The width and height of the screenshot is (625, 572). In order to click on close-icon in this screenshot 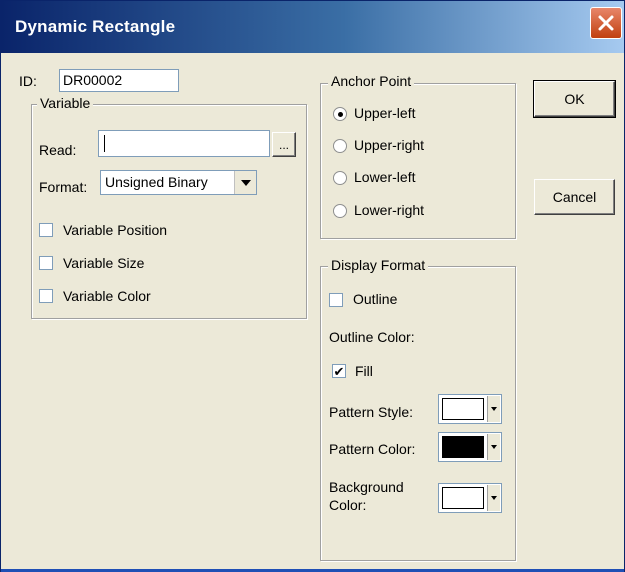, I will do `click(606, 23)`.